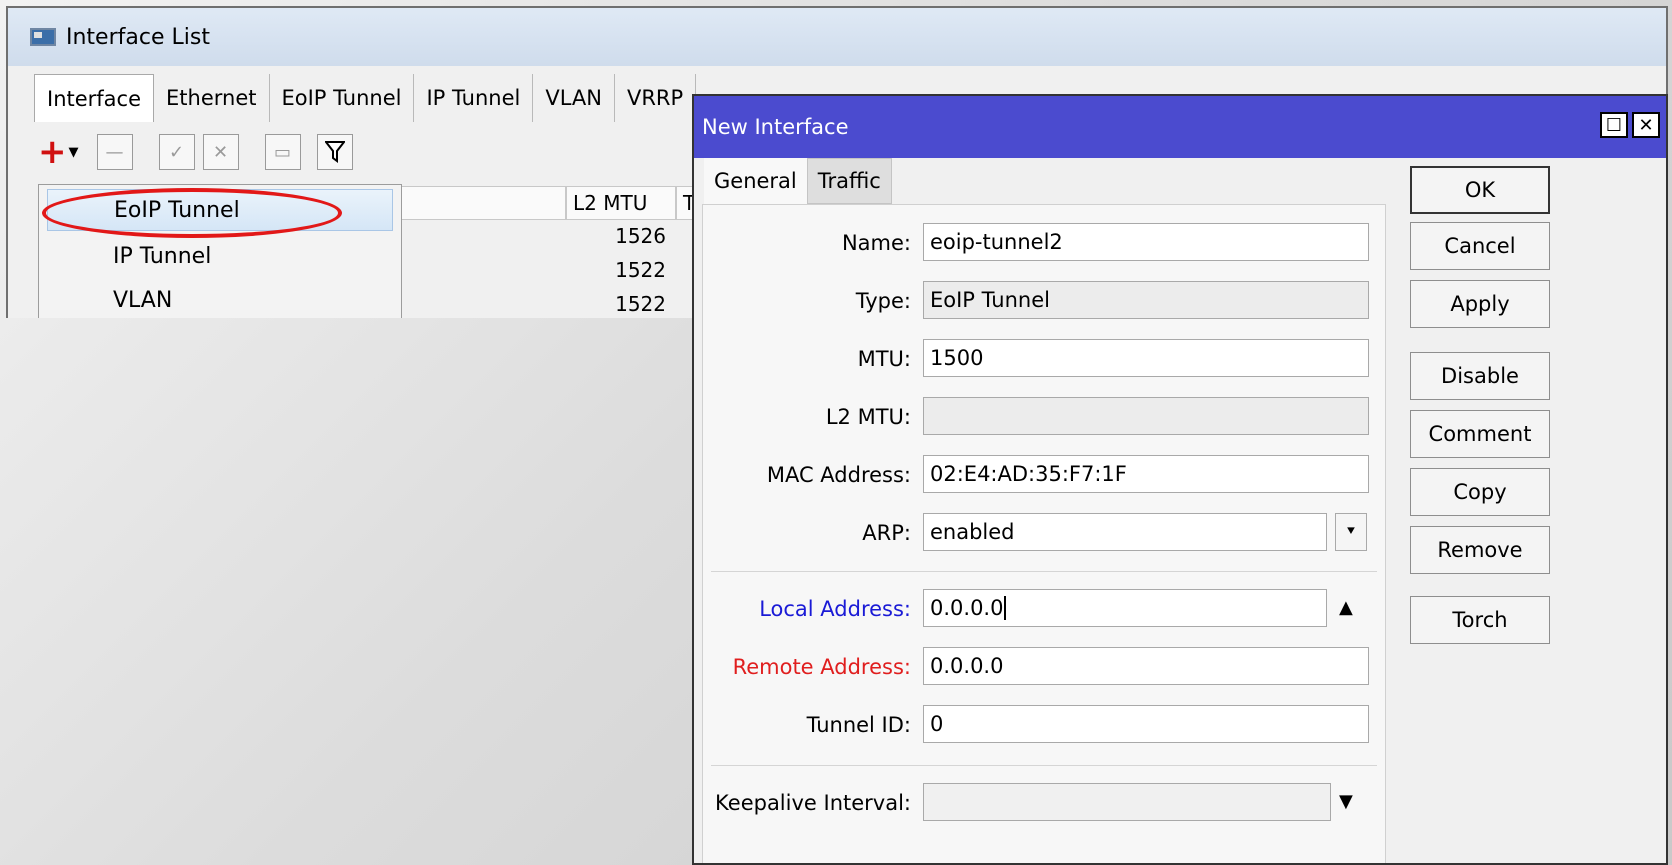 The width and height of the screenshot is (1672, 865). What do you see at coordinates (835, 609) in the screenshot?
I see `local-address-label: Local Address:` at bounding box center [835, 609].